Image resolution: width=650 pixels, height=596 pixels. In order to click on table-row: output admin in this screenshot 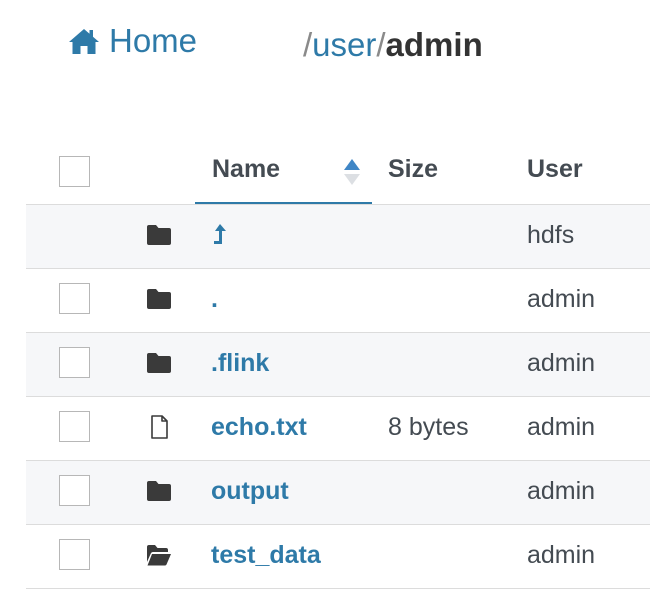, I will do `click(338, 492)`.